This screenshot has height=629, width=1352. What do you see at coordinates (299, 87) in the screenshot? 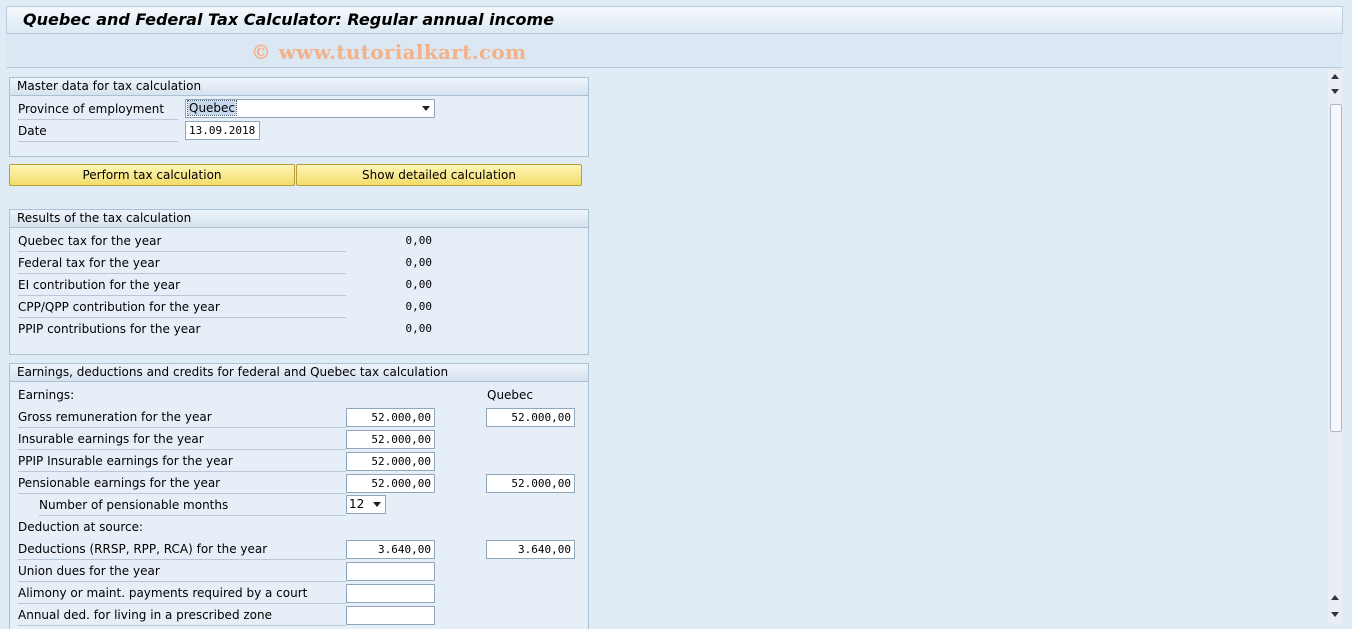
I see `master-data-heading: Master data for tax calculation` at bounding box center [299, 87].